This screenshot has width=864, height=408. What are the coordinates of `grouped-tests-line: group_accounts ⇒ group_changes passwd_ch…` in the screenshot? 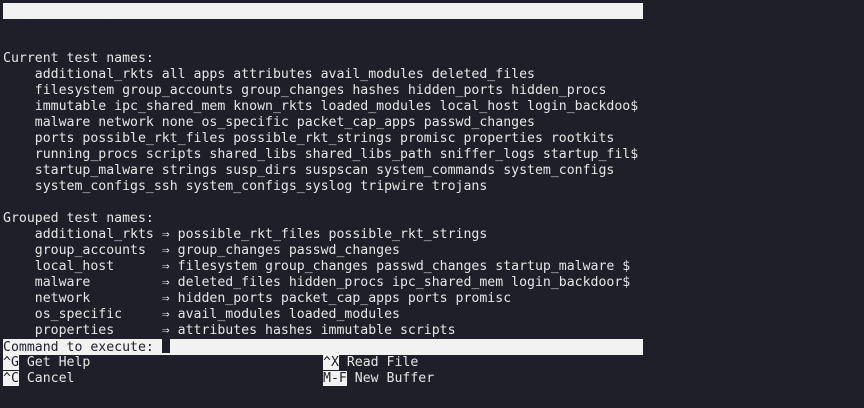 It's located at (201, 250).